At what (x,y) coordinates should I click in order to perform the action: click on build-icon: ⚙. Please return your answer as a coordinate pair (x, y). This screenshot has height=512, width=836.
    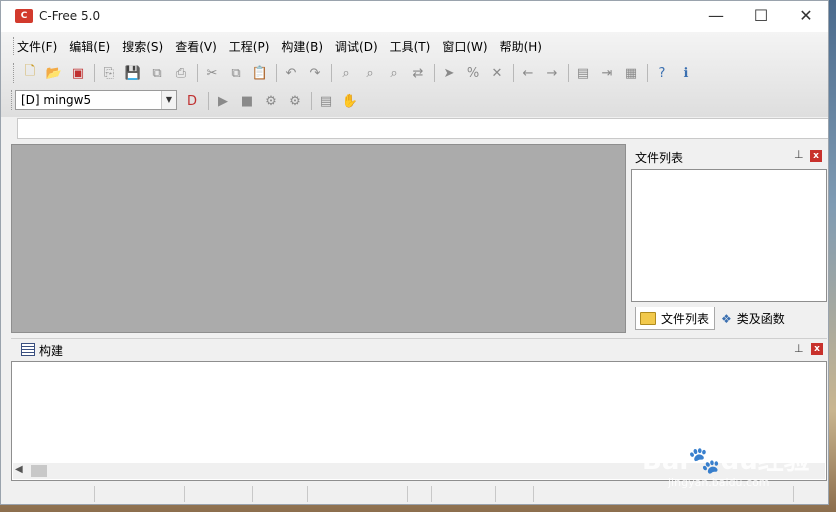
    Looking at the image, I should click on (295, 101).